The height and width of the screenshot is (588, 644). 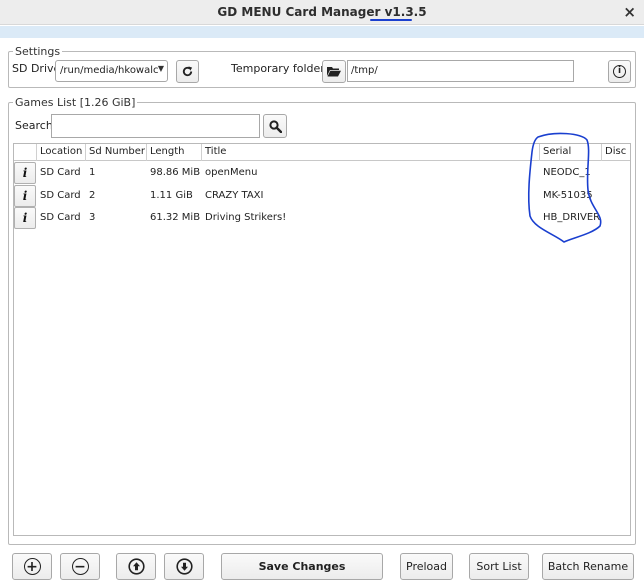 I want to click on search-input, so click(x=155, y=126).